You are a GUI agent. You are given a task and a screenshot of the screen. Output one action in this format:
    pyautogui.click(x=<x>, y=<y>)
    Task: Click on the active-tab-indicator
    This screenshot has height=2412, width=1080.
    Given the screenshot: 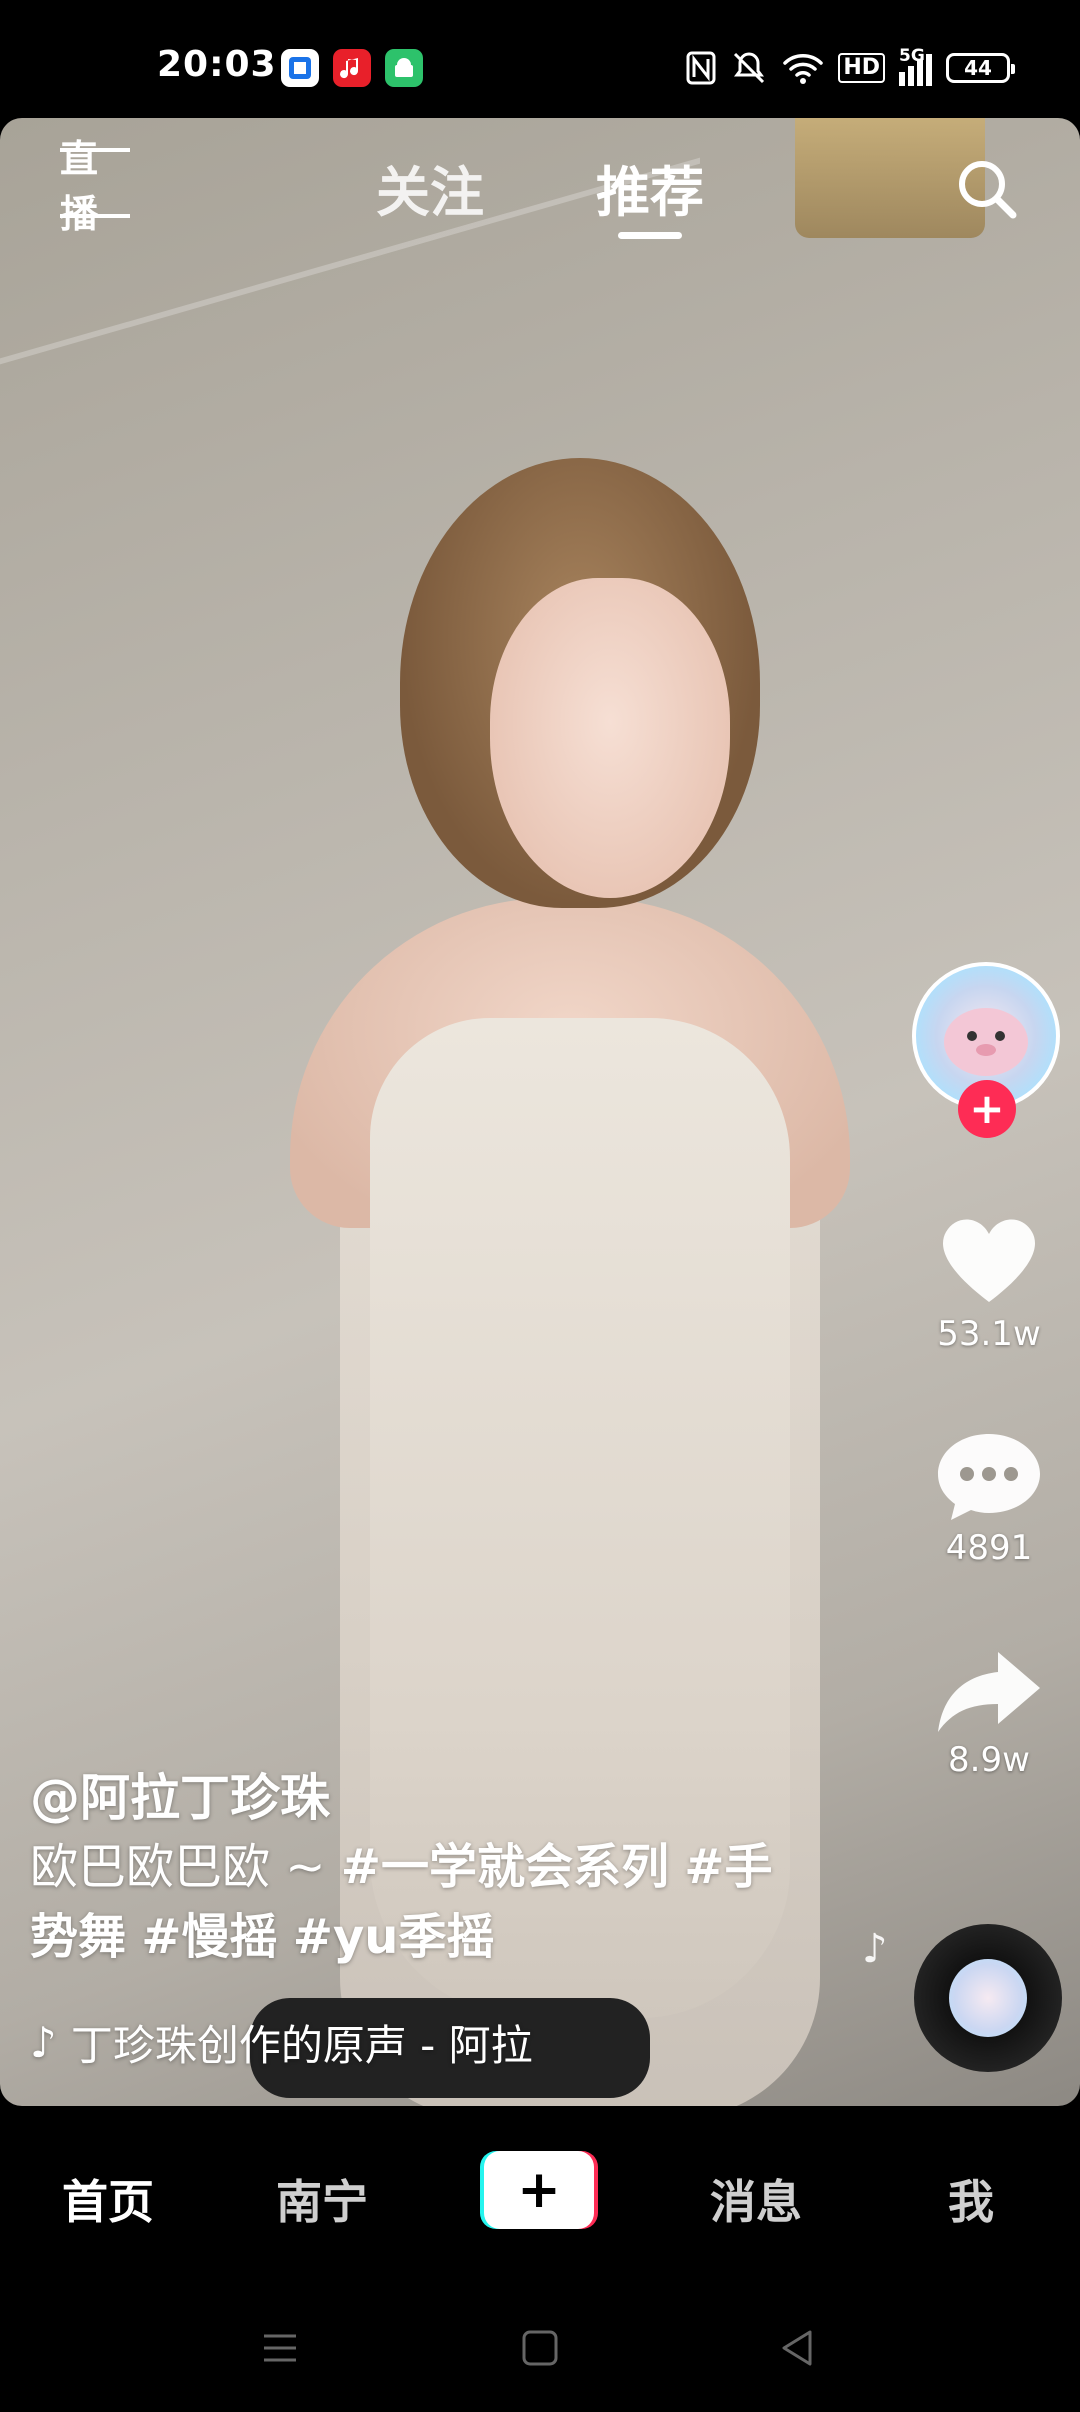 What is the action you would take?
    pyautogui.click(x=650, y=235)
    